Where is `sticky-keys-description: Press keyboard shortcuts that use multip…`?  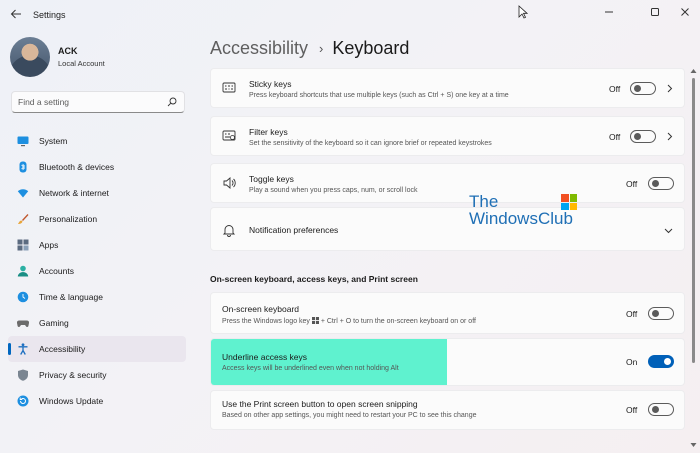
sticky-keys-description: Press keyboard shortcuts that use multip… is located at coordinates (379, 95).